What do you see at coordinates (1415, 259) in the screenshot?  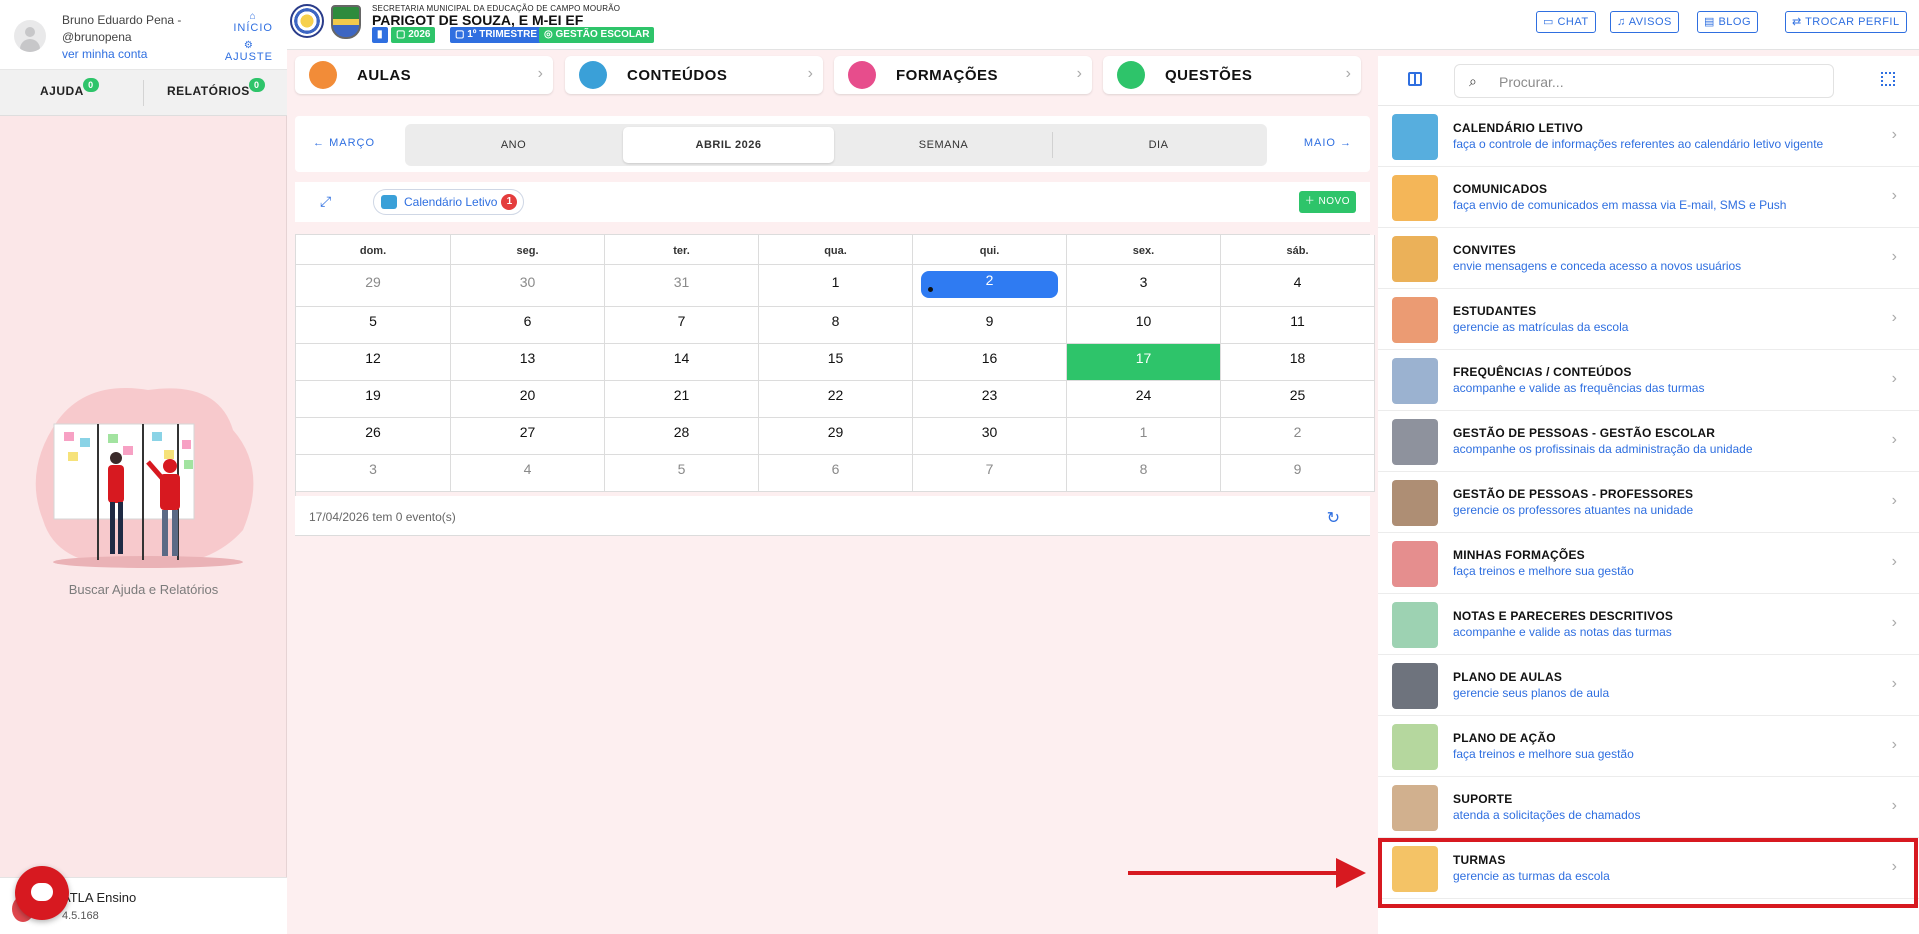 I see `medal-icon` at bounding box center [1415, 259].